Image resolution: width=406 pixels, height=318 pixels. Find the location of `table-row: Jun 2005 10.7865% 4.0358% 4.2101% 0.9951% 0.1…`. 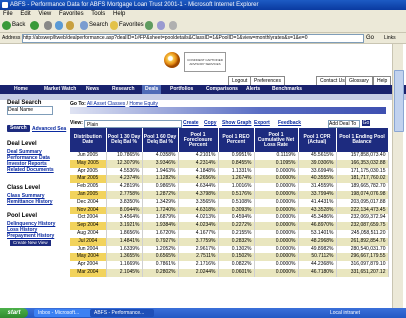

table-row: Jun 2005 10.7865% 4.0358% 4.2101% 0.9951% 0.1… is located at coordinates (229, 156).